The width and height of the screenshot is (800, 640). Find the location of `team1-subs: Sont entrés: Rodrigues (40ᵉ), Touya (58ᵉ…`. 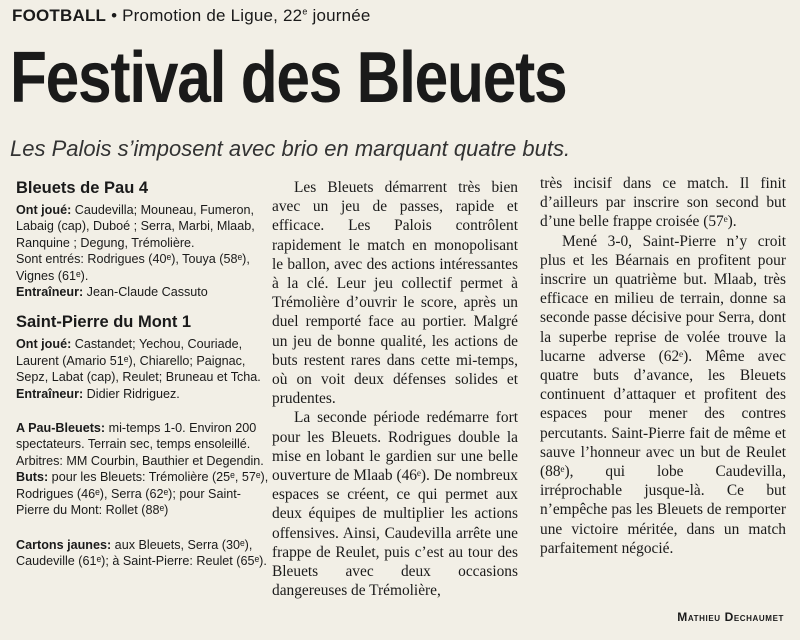

team1-subs: Sont entrés: Rodrigues (40ᵉ), Touya (58ᵉ… is located at coordinates (133, 267).